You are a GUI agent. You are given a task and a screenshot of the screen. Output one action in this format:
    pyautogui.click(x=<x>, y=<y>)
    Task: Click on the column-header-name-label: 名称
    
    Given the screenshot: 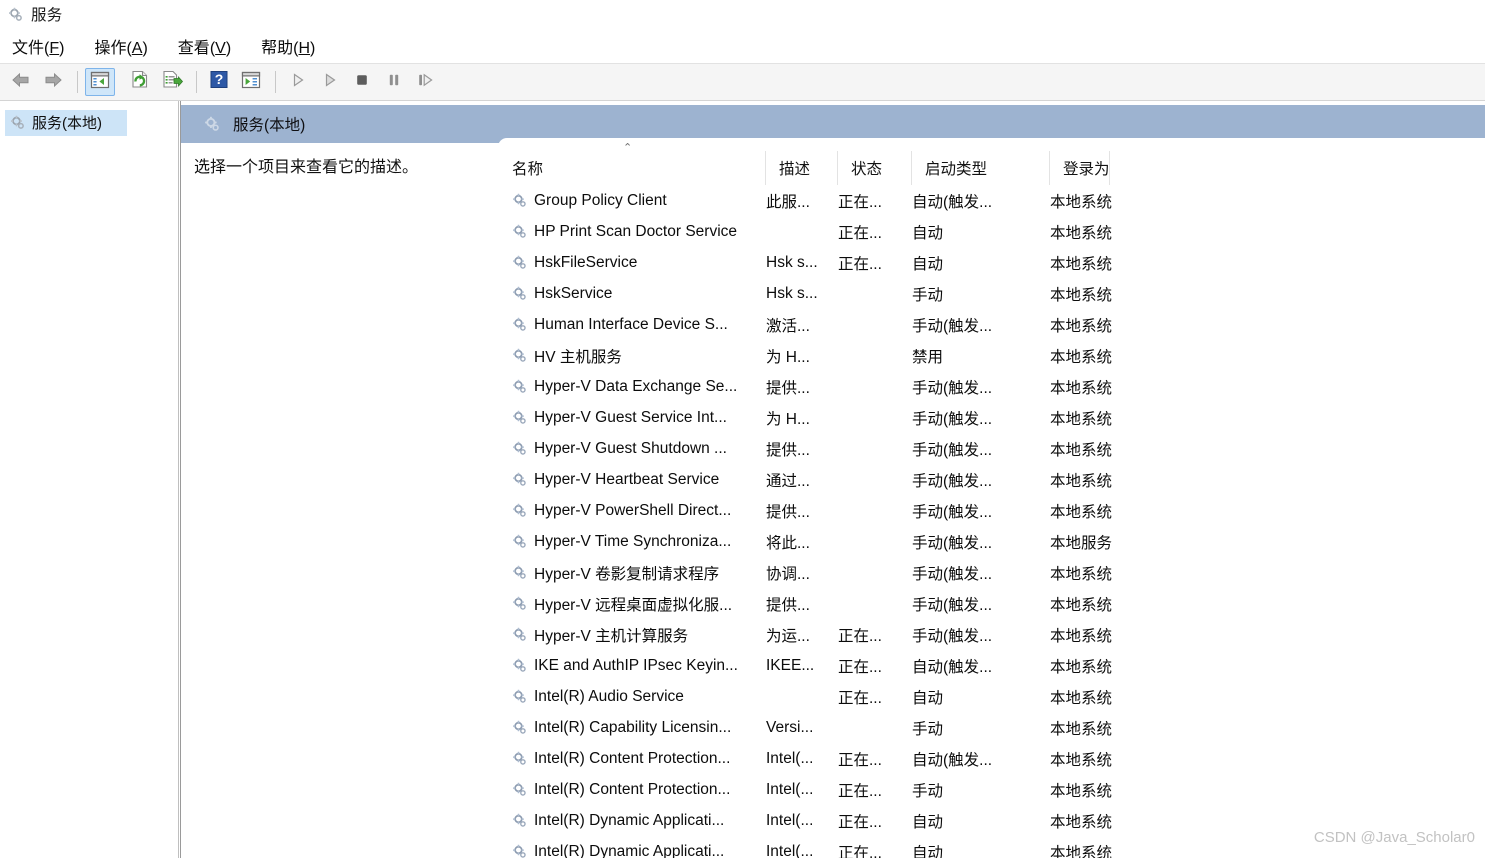 What is the action you would take?
    pyautogui.click(x=528, y=169)
    